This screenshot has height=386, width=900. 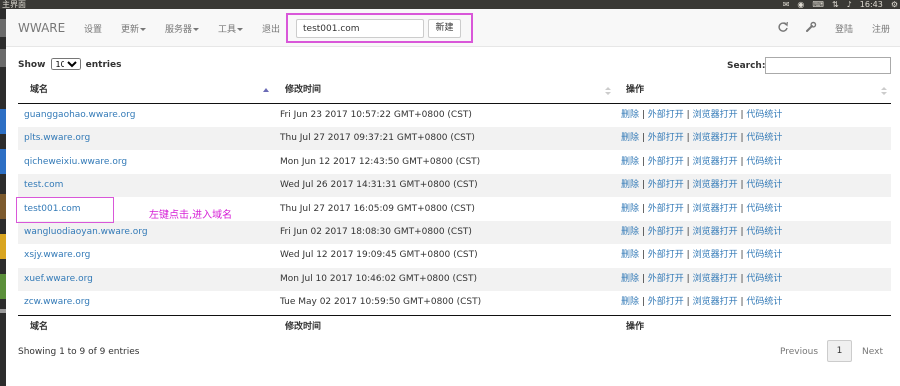 I want to click on modified-time: Thu Jul 27 2017 09:37:21 GMT+0800 (CST), so click(x=377, y=138).